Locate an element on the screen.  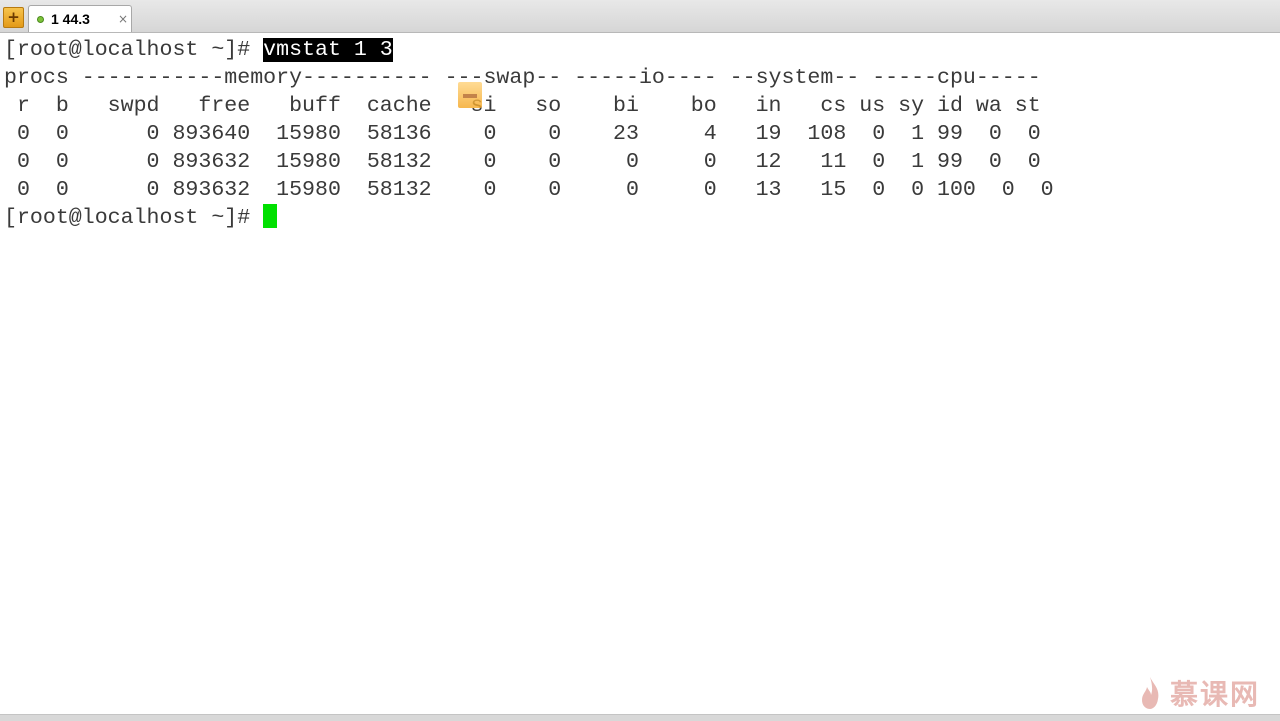
new-tab-button: + is located at coordinates (13, 17).